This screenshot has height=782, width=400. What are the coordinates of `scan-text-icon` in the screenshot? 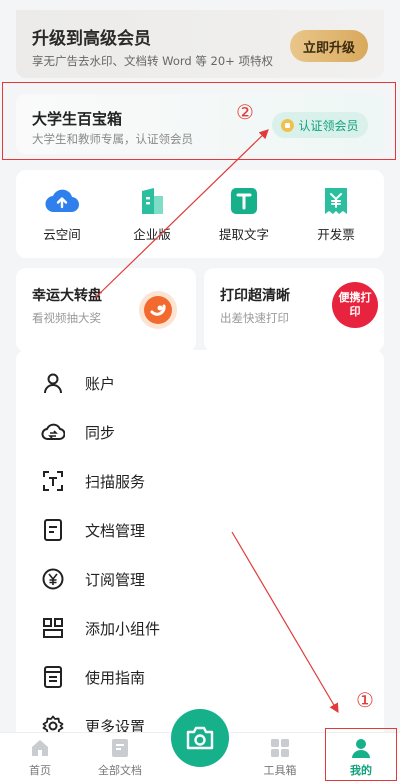 It's located at (53, 481).